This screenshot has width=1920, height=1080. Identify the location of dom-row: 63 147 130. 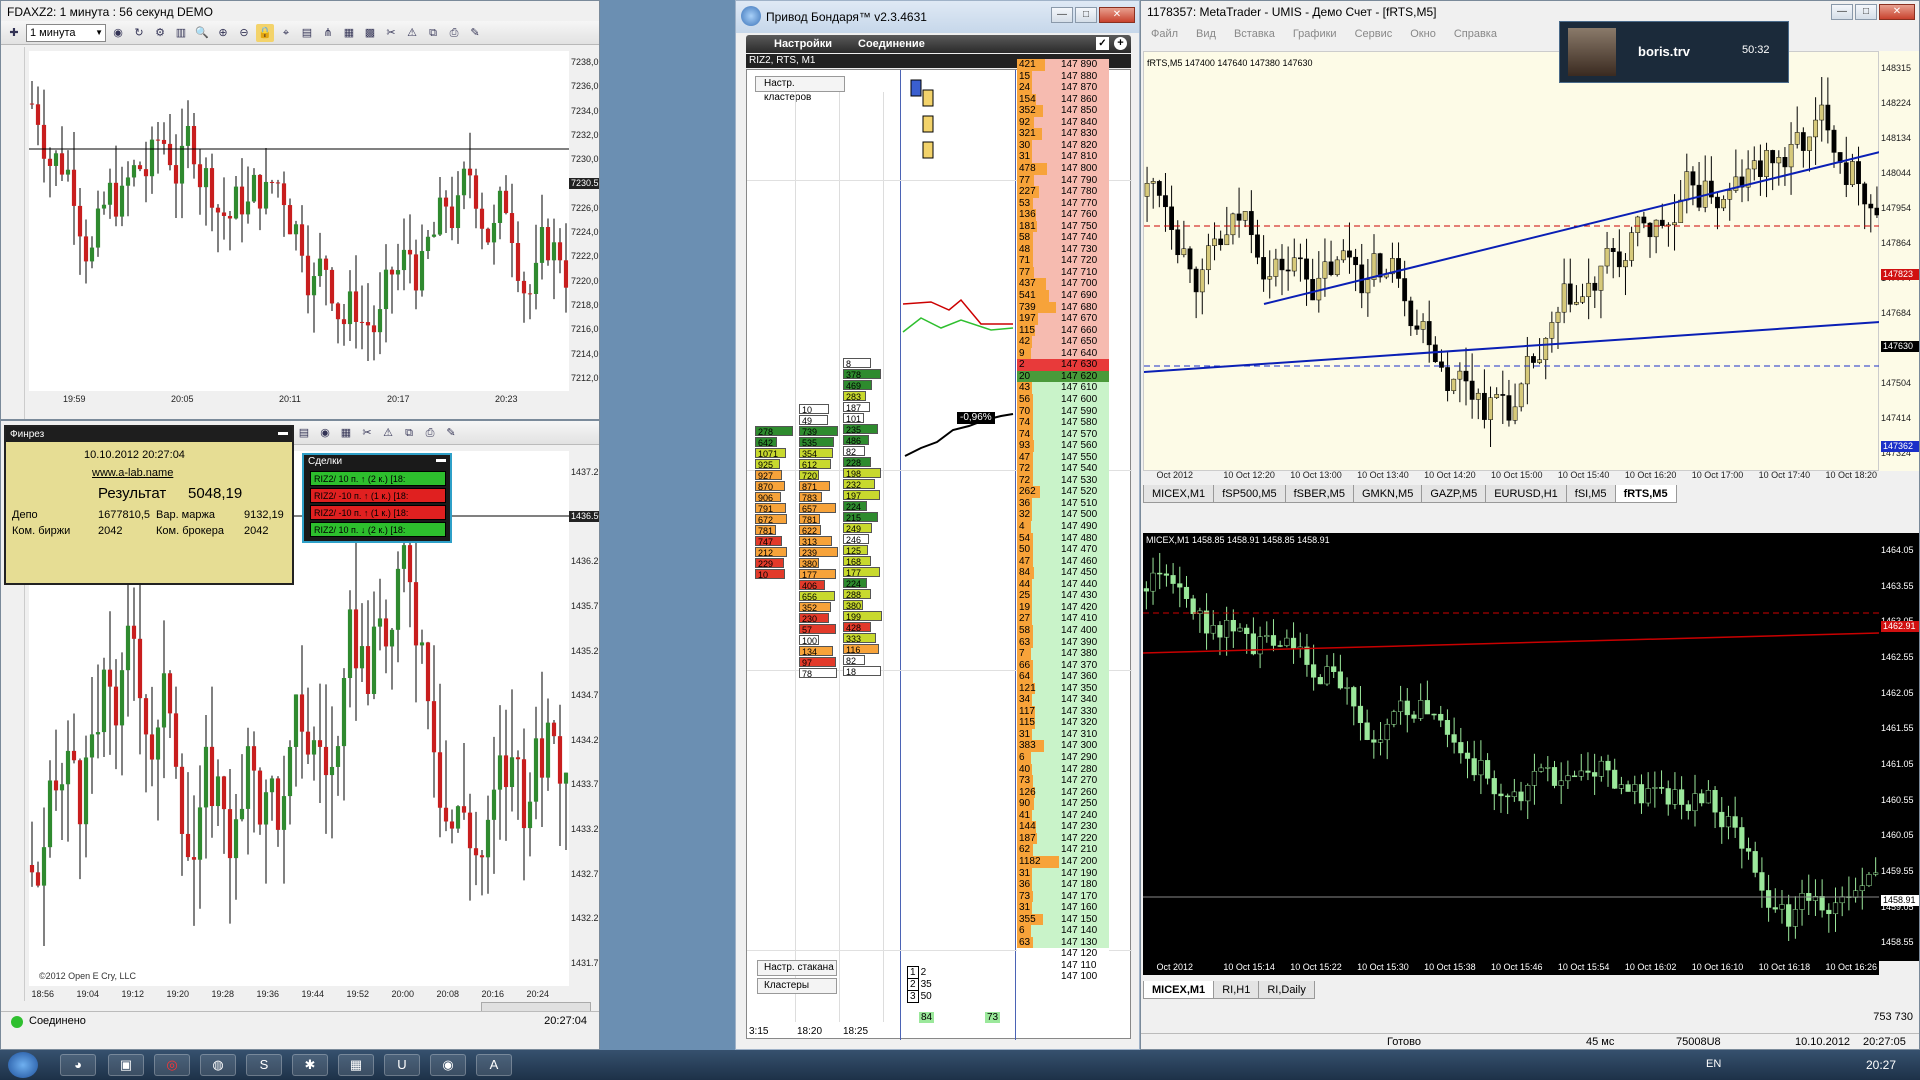
(1063, 942).